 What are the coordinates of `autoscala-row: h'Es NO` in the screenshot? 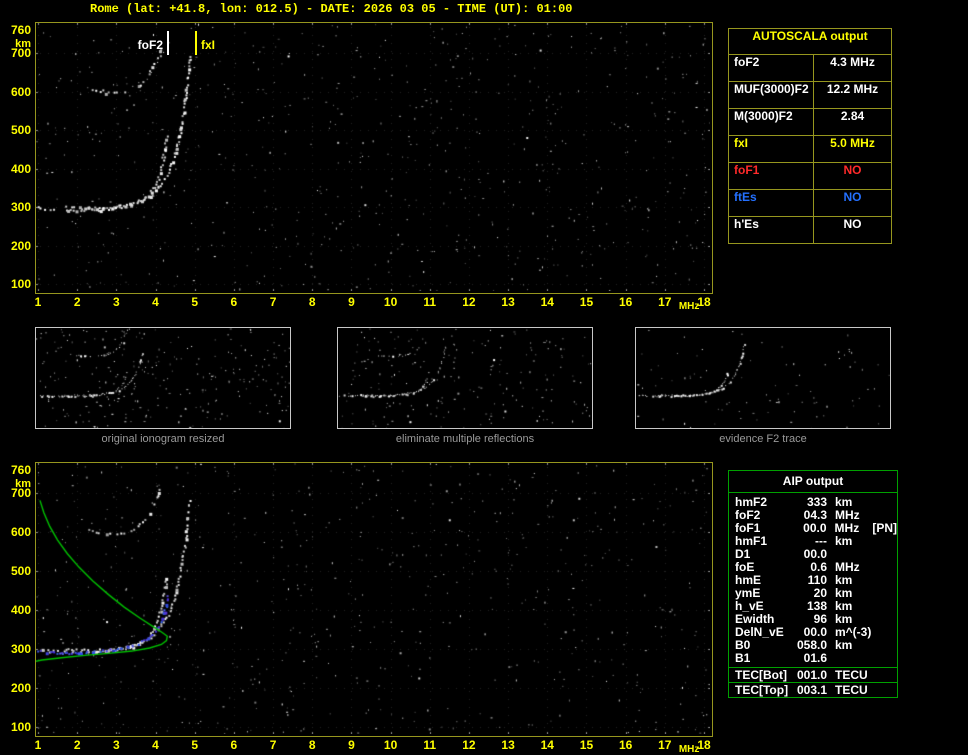 It's located at (810, 230).